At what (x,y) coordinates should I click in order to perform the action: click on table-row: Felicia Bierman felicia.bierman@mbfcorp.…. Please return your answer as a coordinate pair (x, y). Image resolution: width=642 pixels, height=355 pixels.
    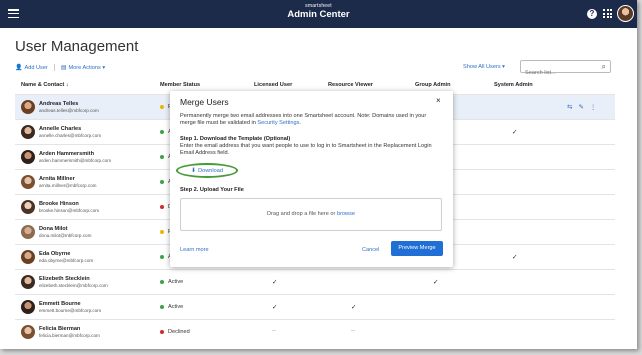
    Looking at the image, I should click on (315, 331).